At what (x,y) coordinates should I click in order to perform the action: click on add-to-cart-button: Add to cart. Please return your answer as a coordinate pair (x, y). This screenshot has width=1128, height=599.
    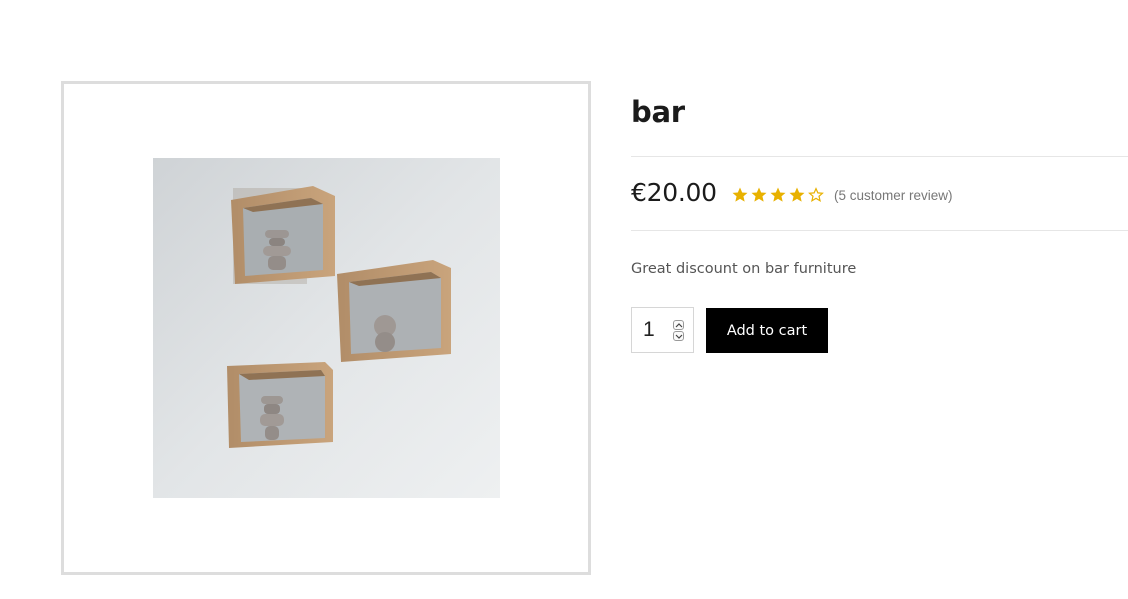
    Looking at the image, I should click on (767, 330).